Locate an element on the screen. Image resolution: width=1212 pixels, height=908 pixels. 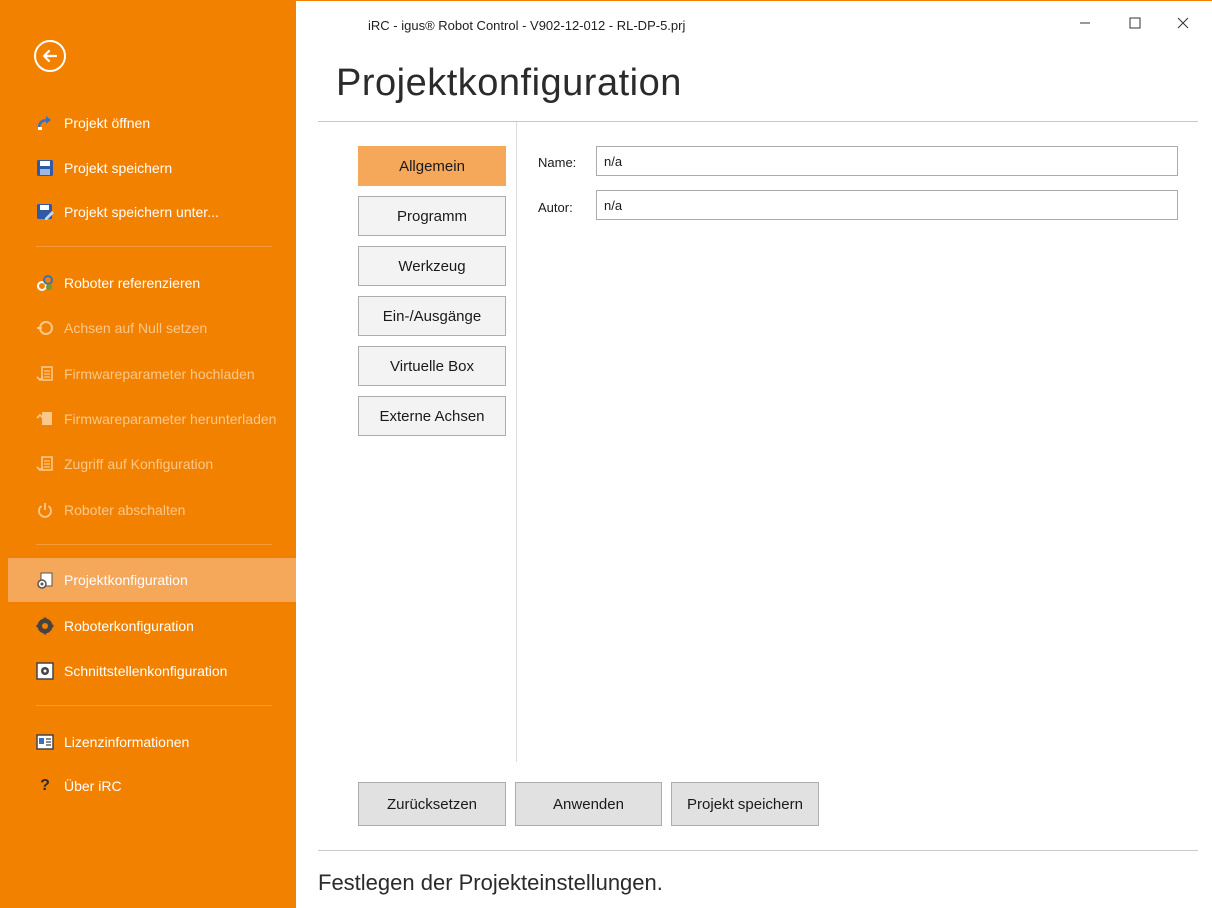
license-icon is located at coordinates (45, 742).